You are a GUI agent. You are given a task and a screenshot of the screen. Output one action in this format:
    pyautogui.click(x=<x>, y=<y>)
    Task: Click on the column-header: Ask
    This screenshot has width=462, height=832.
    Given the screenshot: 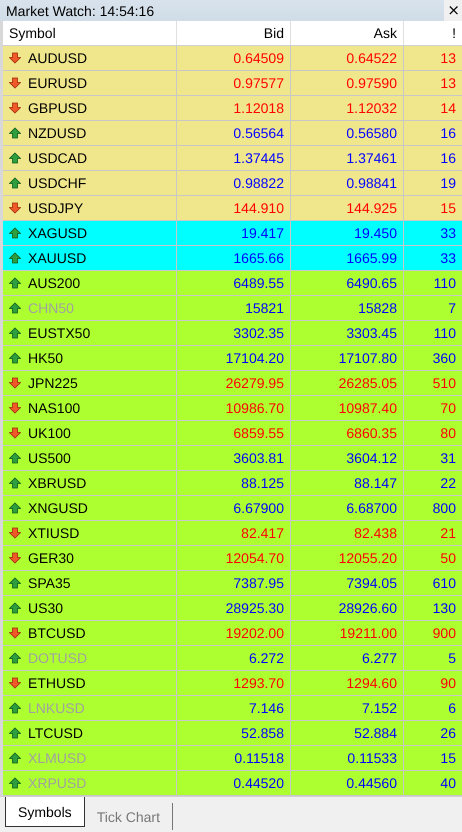 What is the action you would take?
    pyautogui.click(x=347, y=33)
    